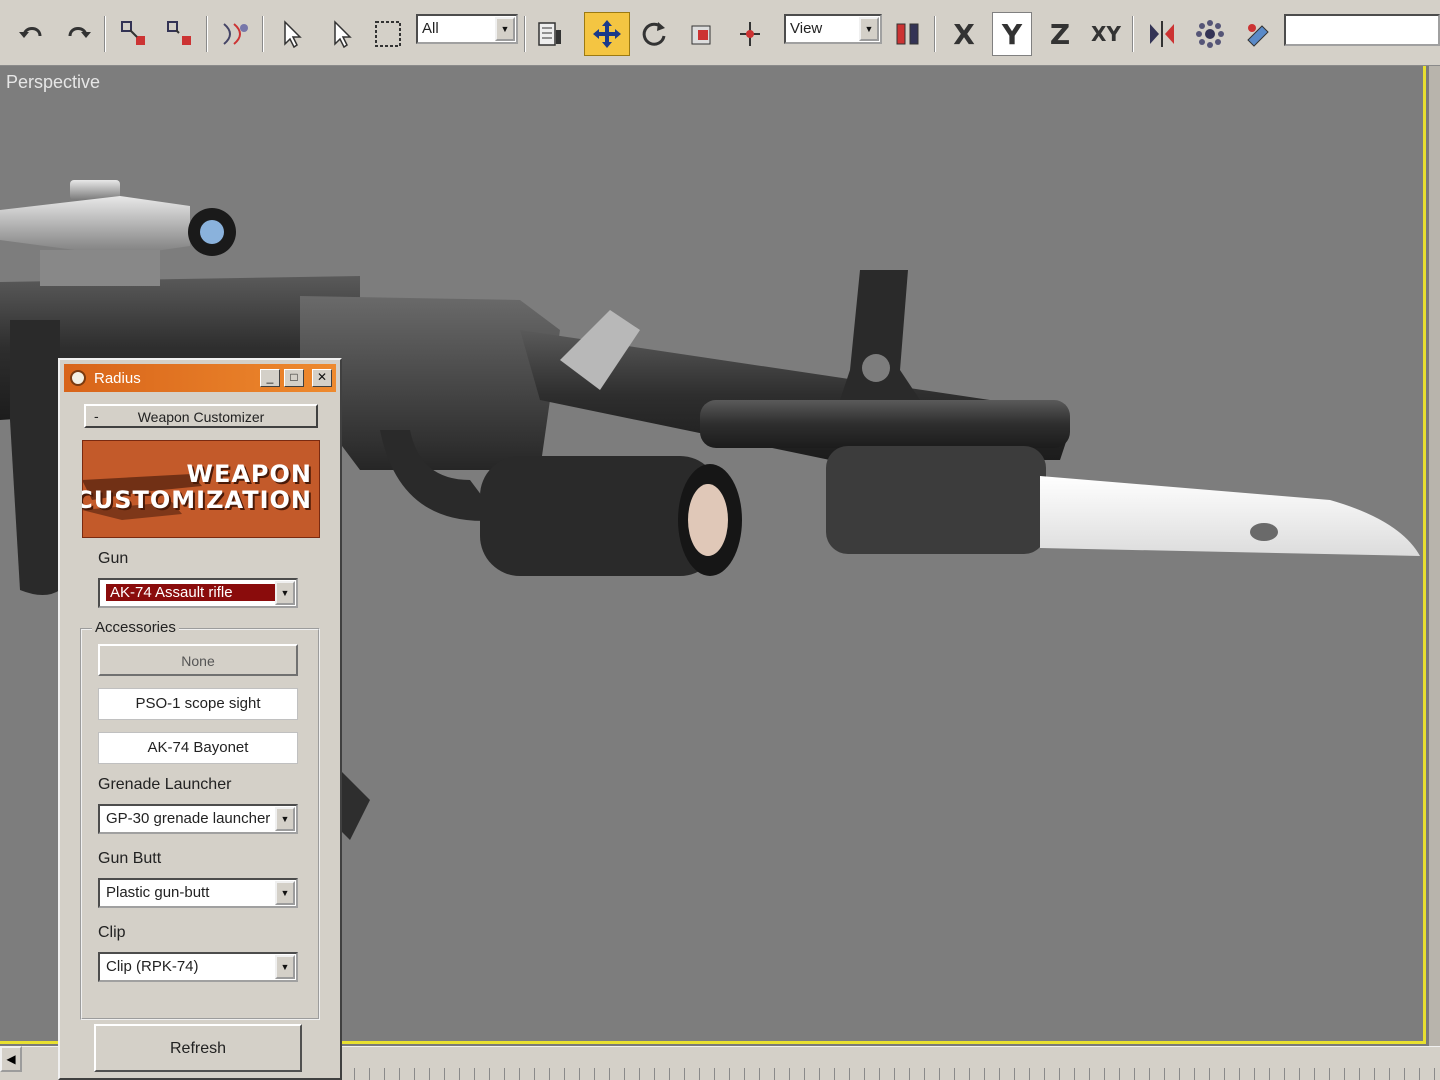  What do you see at coordinates (165, 784) in the screenshot?
I see `grenade-launcher-label: Grenade Launcher` at bounding box center [165, 784].